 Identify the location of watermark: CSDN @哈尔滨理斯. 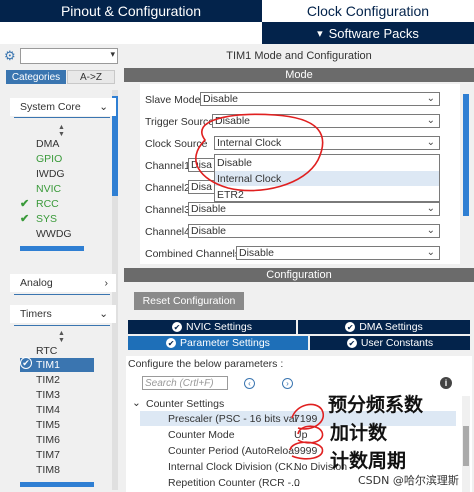
(408, 480).